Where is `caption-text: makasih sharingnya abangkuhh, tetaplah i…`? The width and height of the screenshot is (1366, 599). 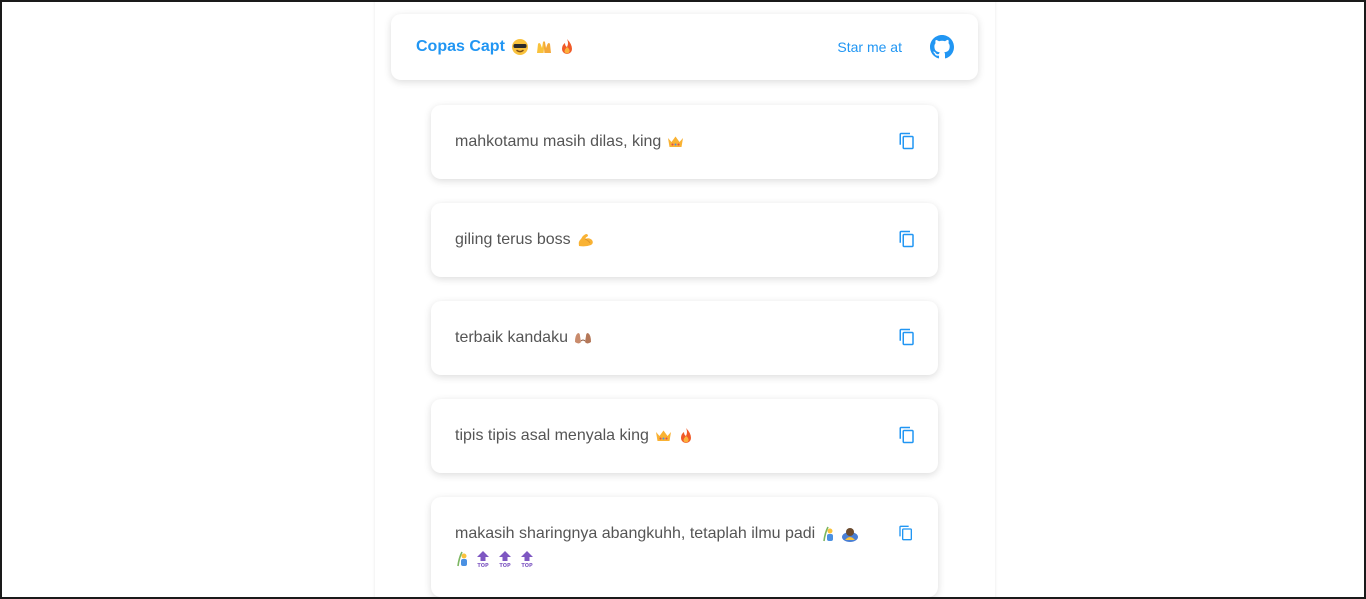 caption-text: makasih sharingnya abangkuhh, tetaplah i… is located at coordinates (635, 533).